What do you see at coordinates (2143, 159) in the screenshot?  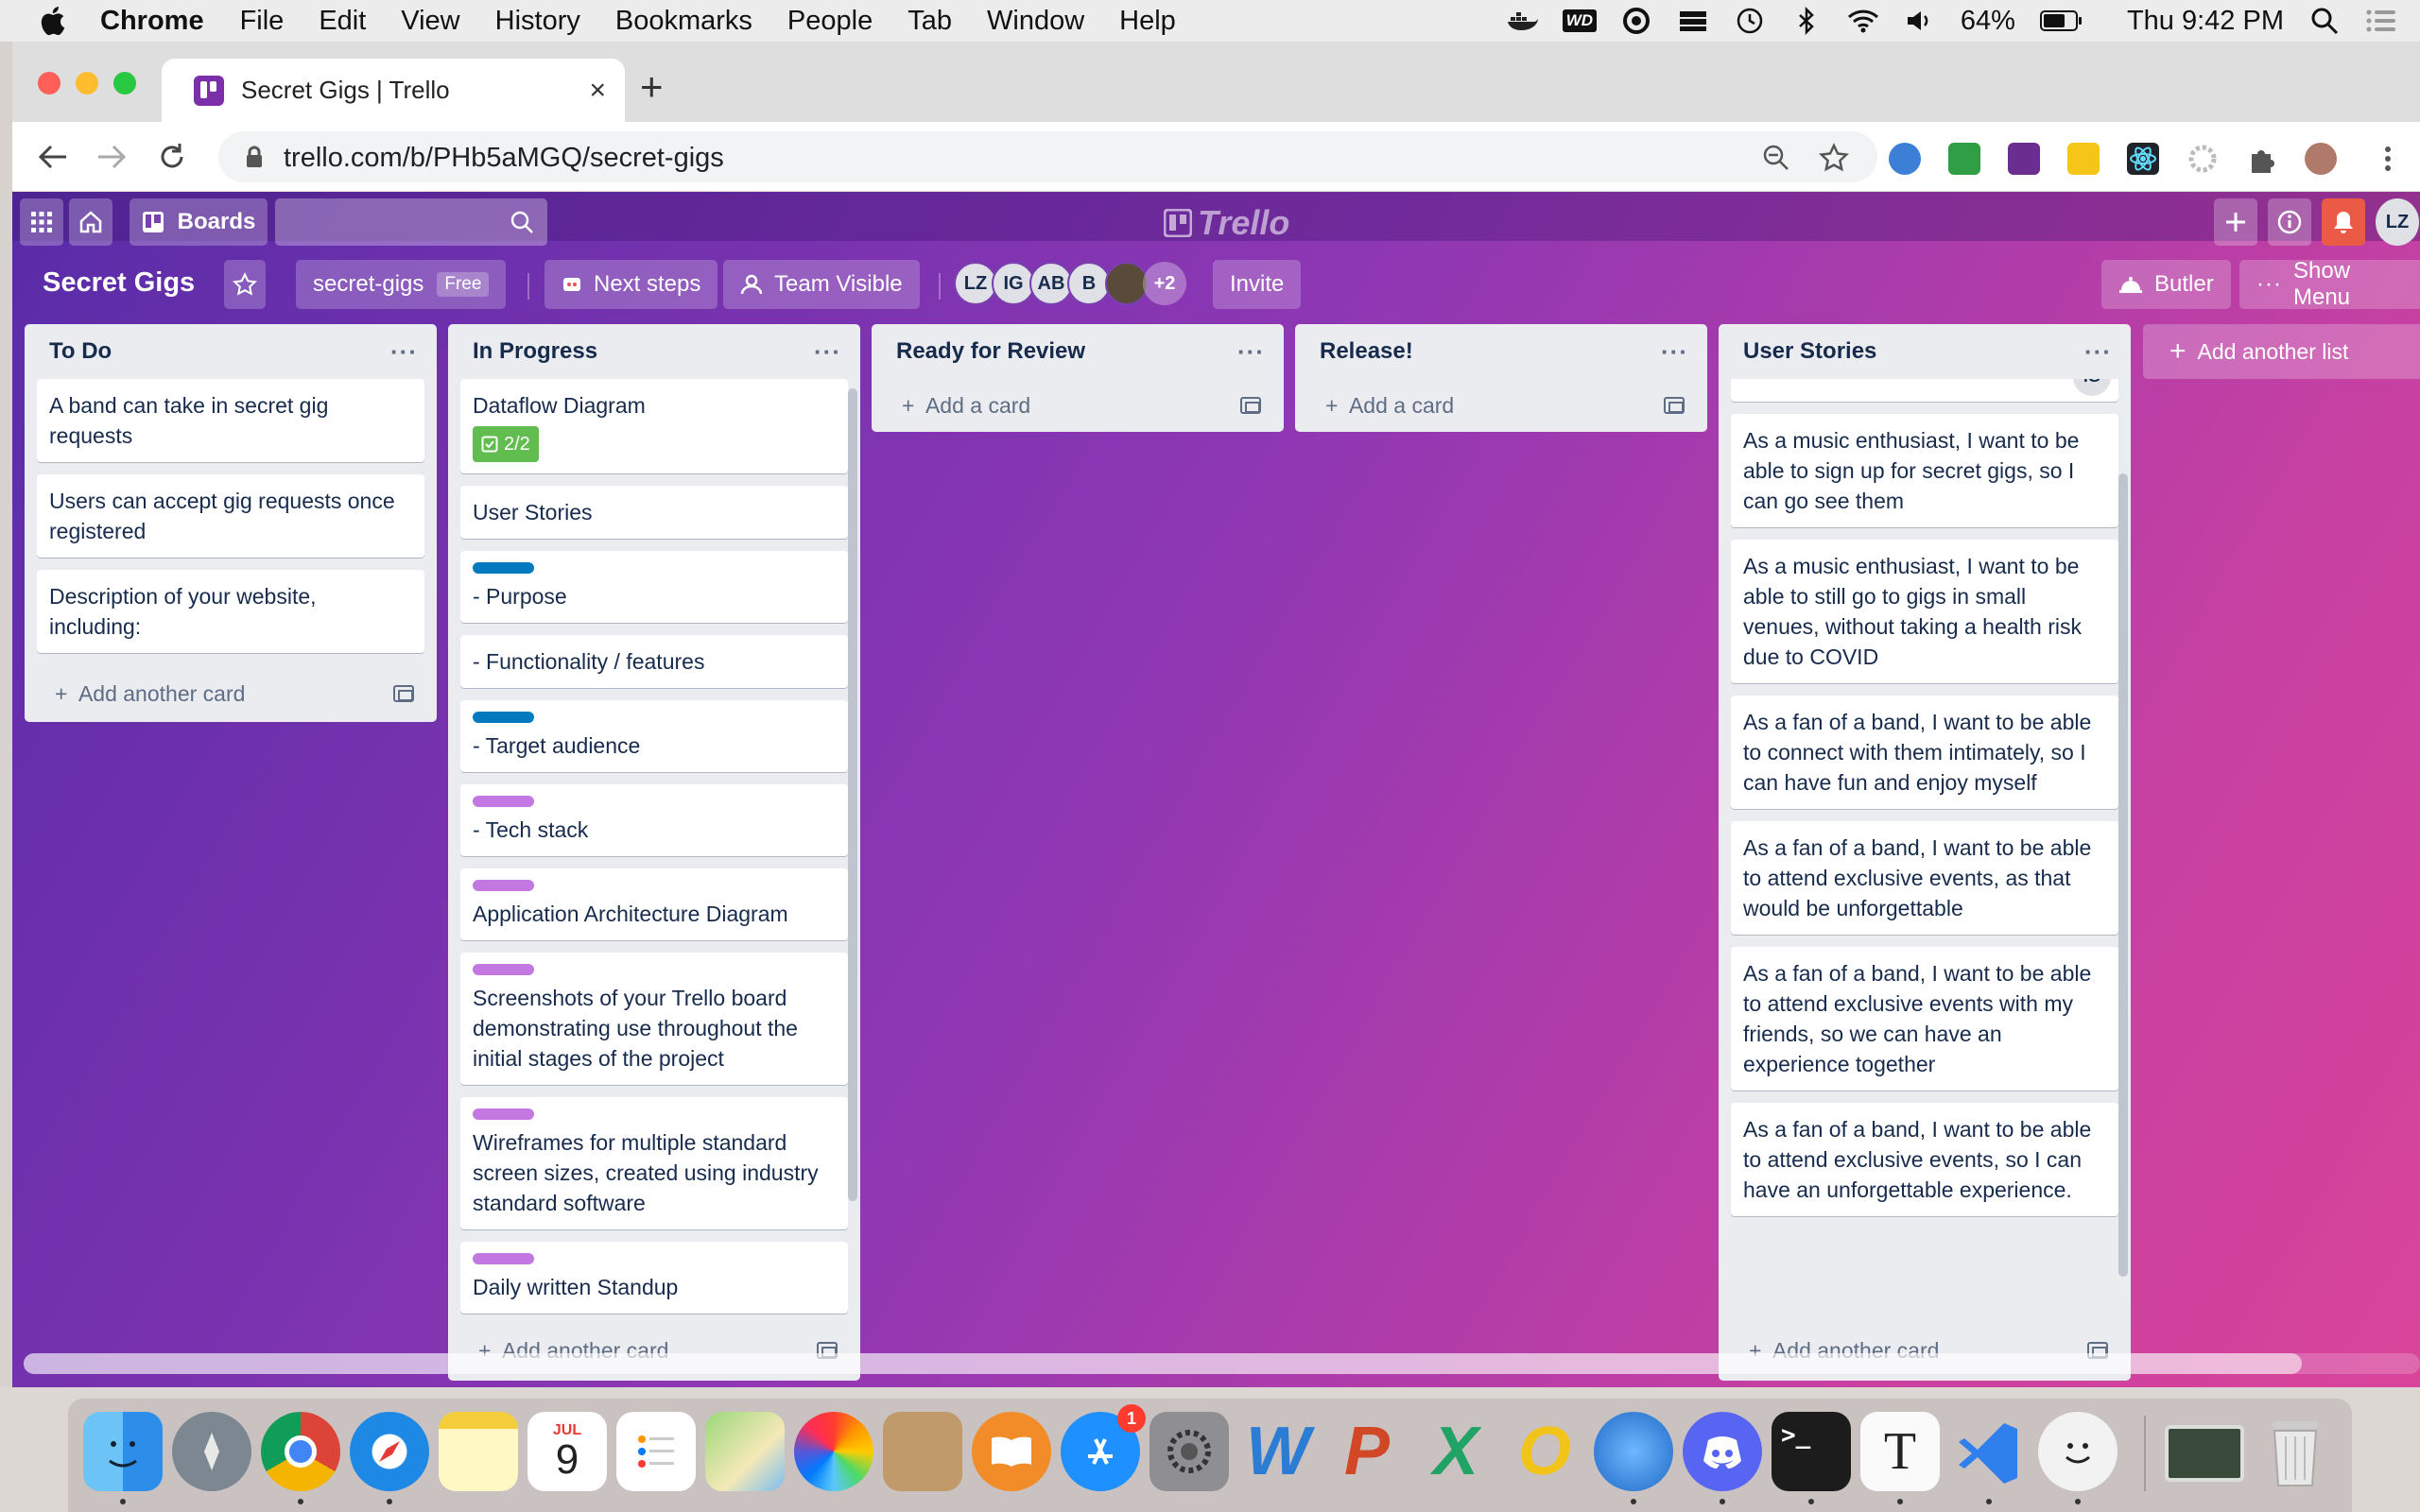 I see `extension-react-devtools-icon` at bounding box center [2143, 159].